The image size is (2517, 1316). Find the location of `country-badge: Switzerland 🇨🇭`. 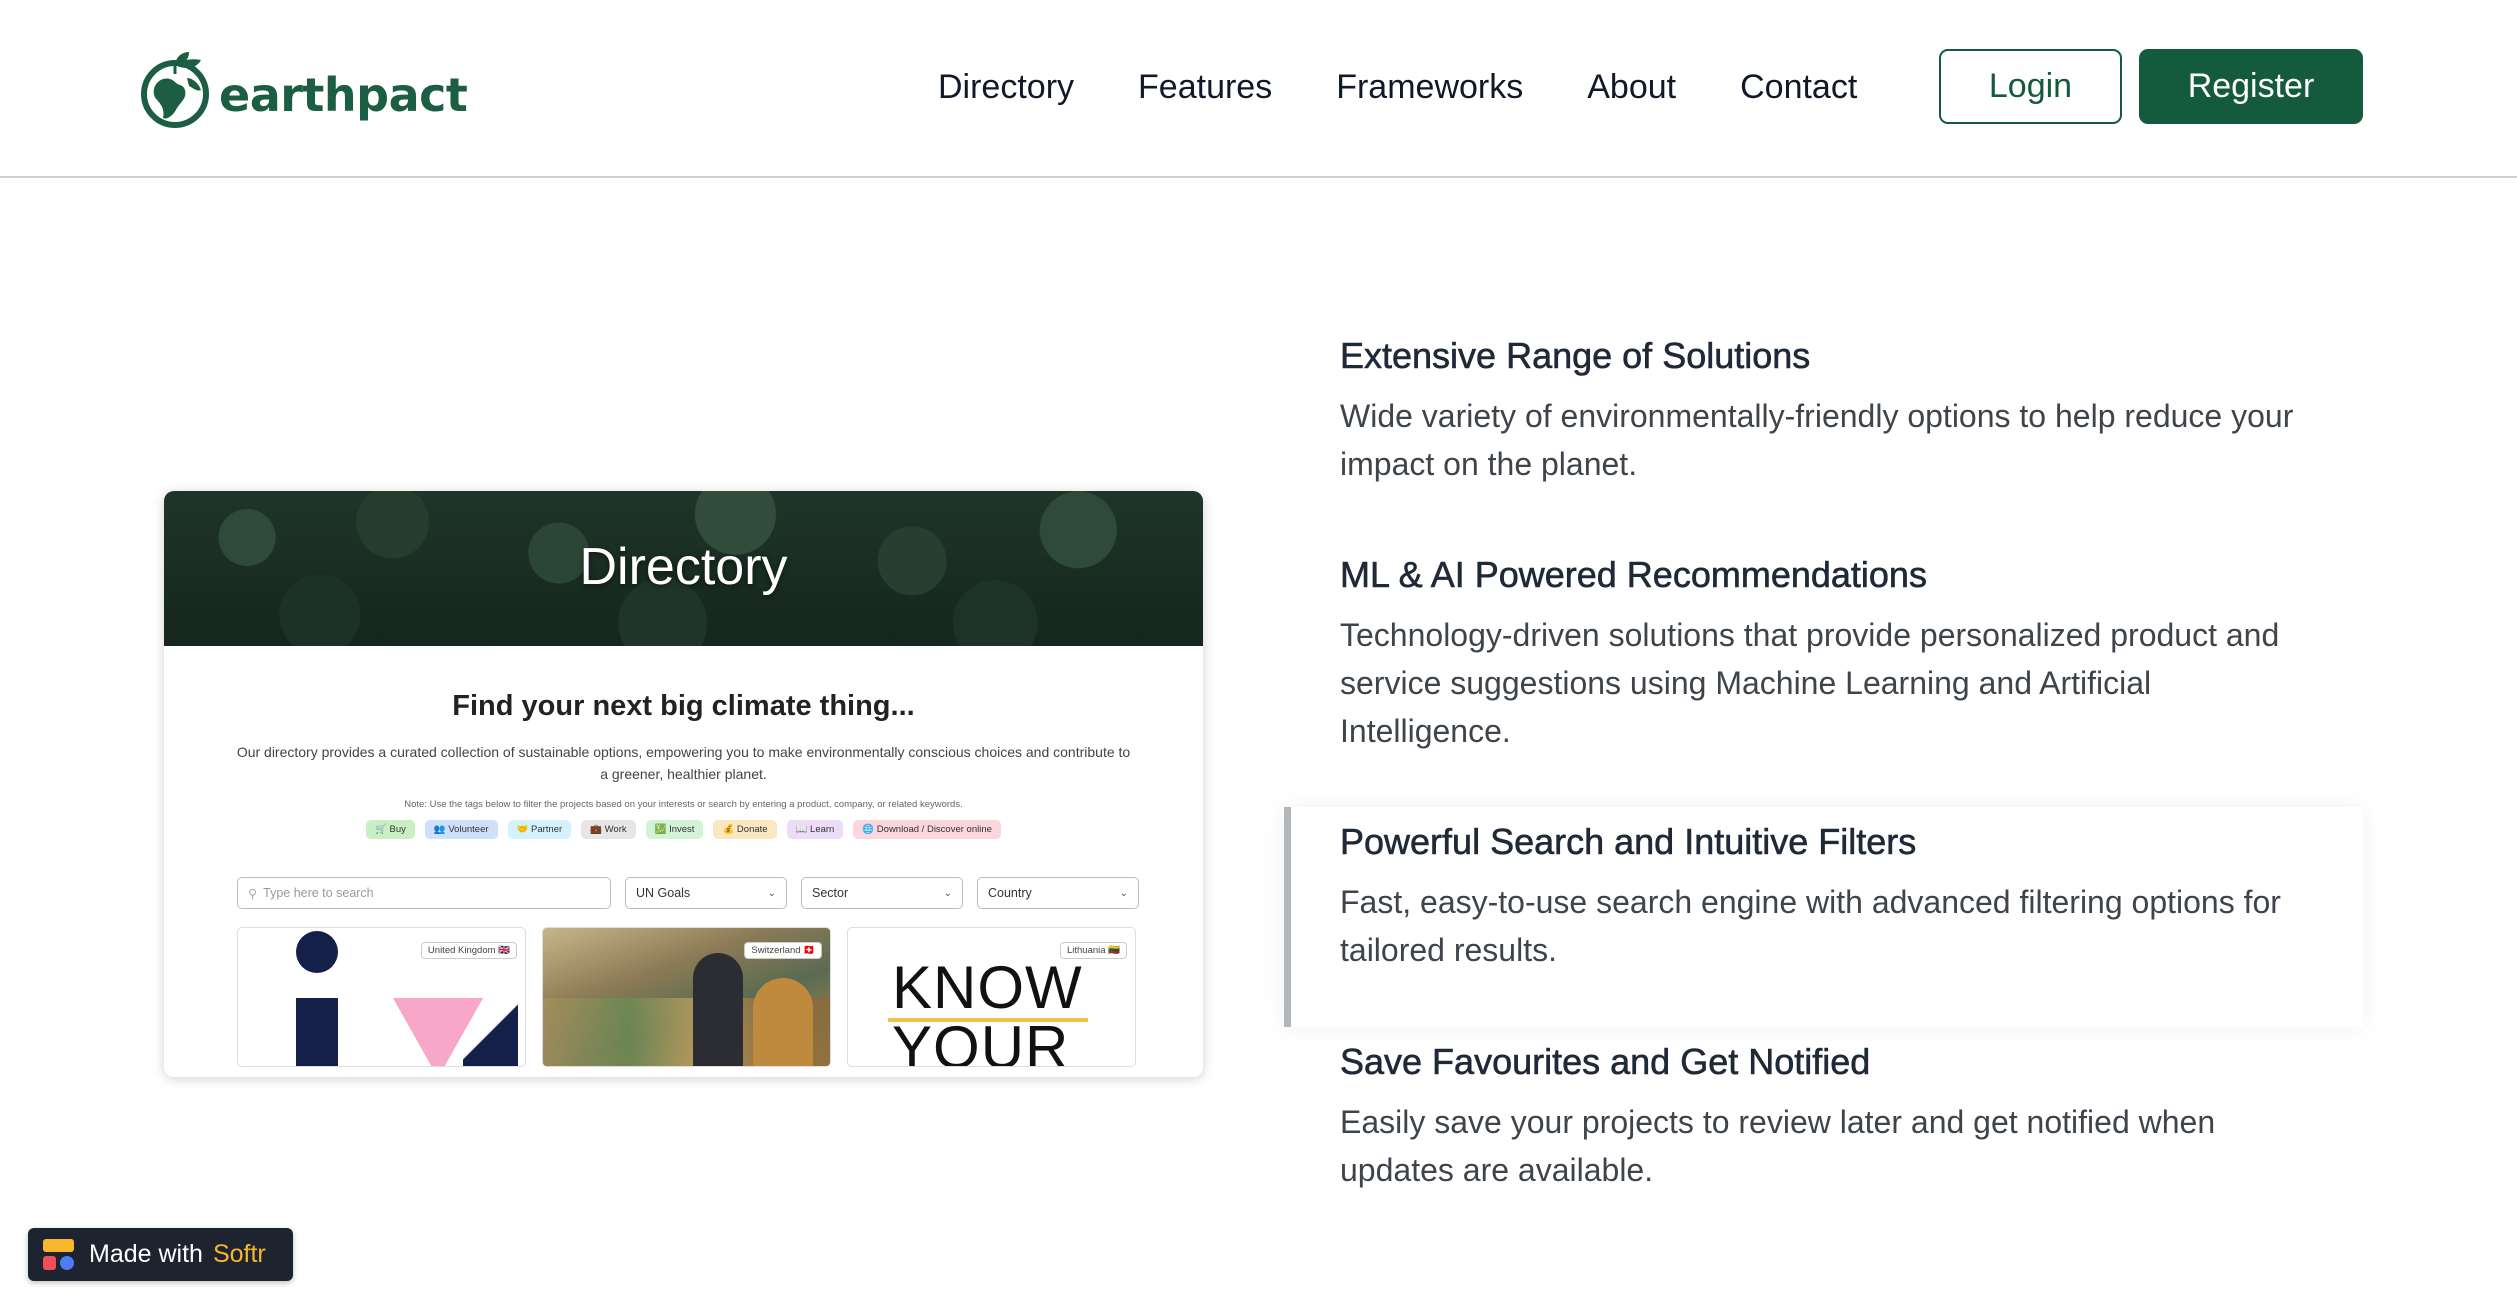

country-badge: Switzerland 🇨🇭 is located at coordinates (783, 950).